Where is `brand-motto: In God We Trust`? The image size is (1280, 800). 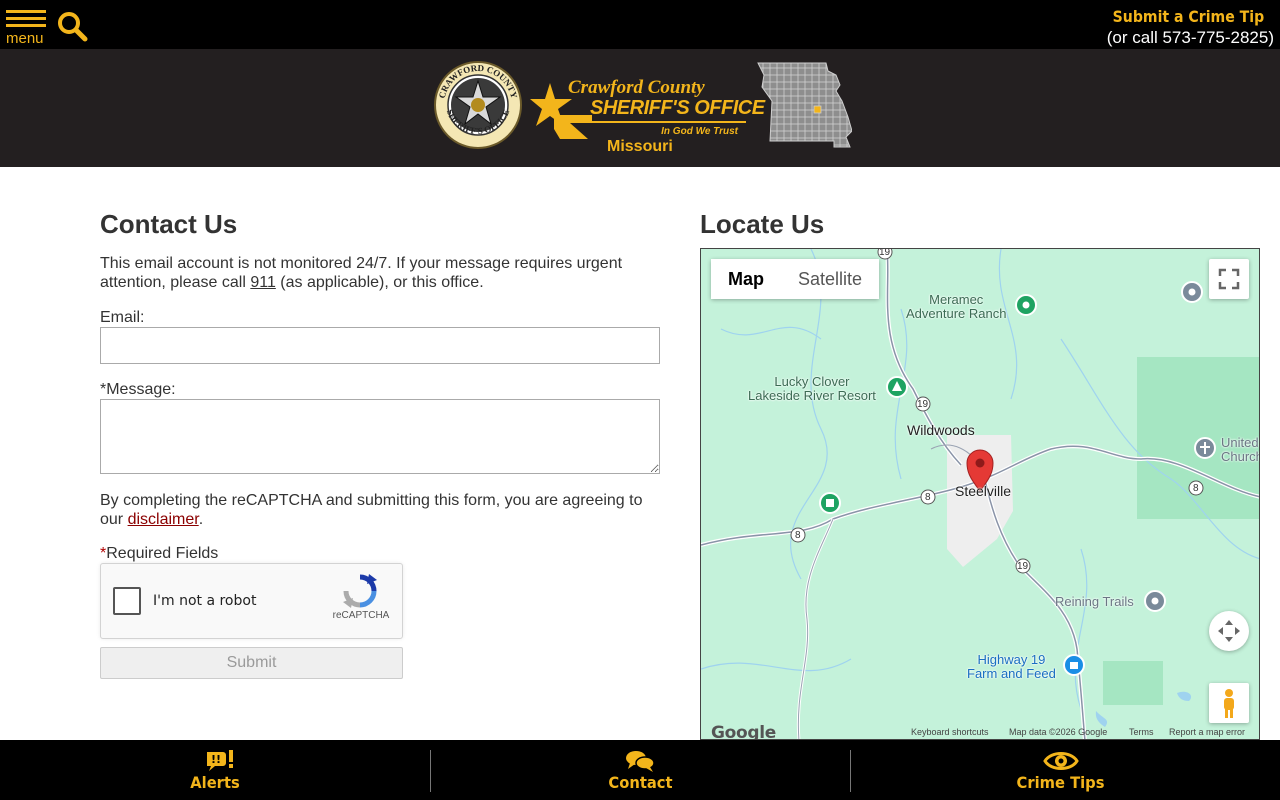 brand-motto: In God We Trust is located at coordinates (699, 131).